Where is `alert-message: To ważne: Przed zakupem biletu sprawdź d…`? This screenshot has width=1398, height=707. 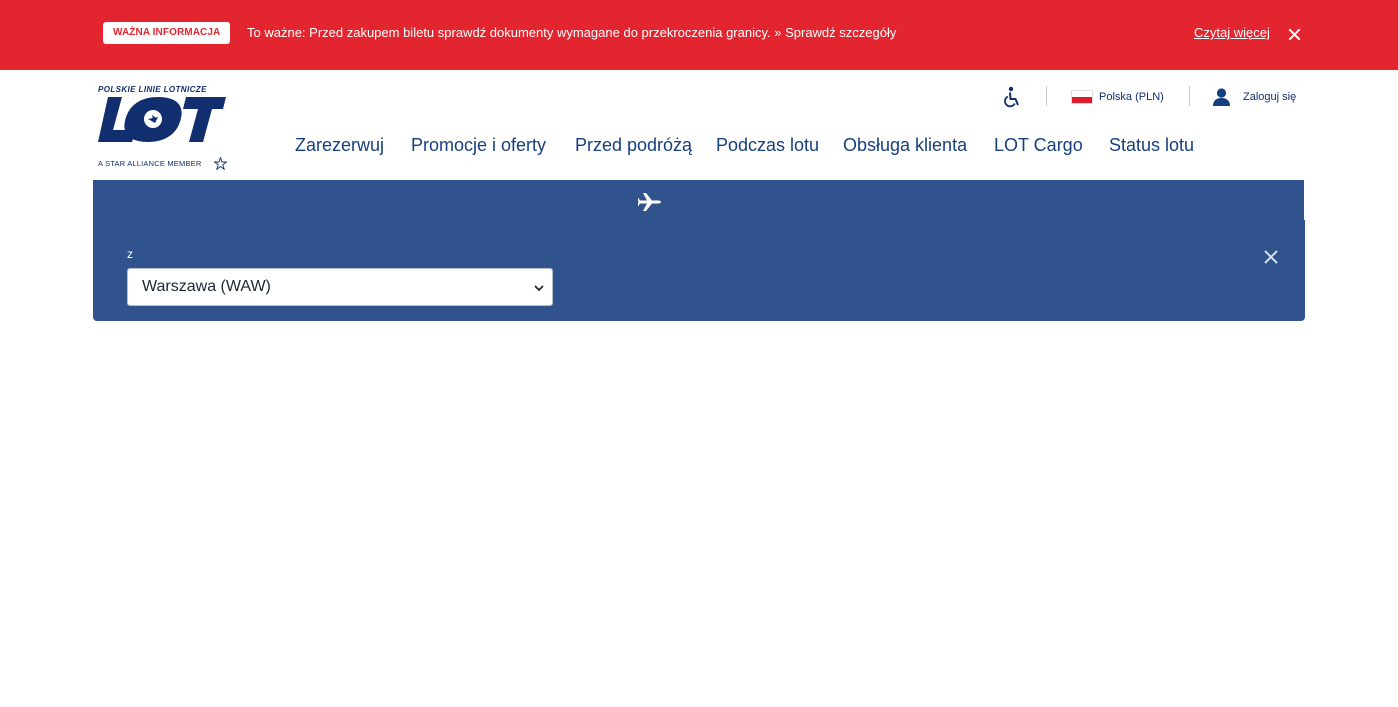 alert-message: To ważne: Przed zakupem biletu sprawdź d… is located at coordinates (571, 33).